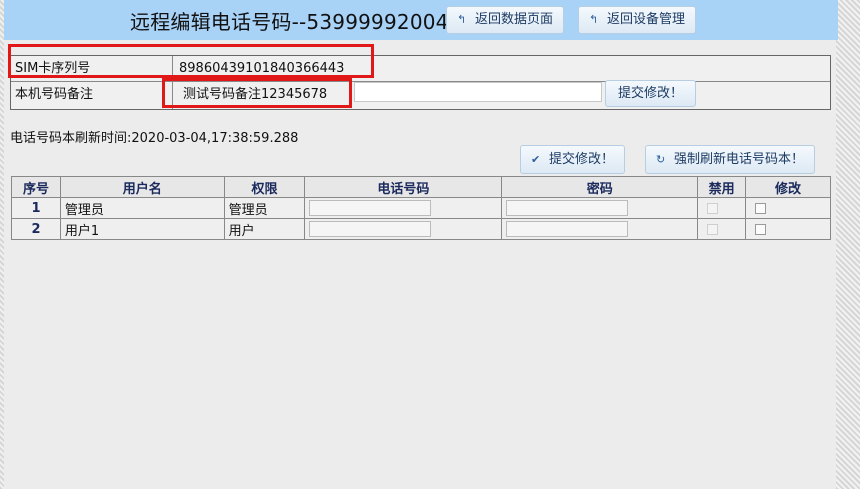 This screenshot has width=860, height=489. What do you see at coordinates (142, 187) in the screenshot?
I see `column-header-username: 用户名` at bounding box center [142, 187].